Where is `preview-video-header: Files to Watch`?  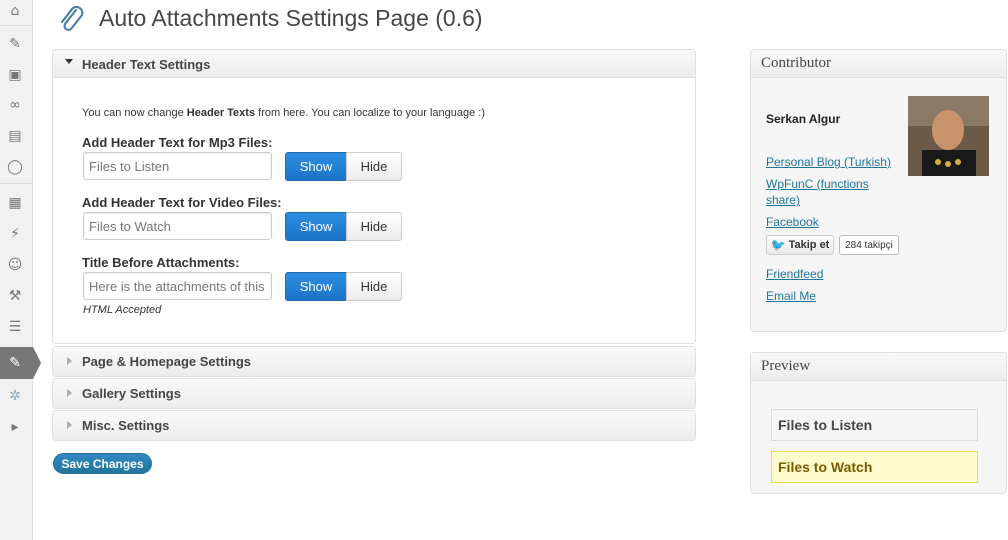 preview-video-header: Files to Watch is located at coordinates (874, 467).